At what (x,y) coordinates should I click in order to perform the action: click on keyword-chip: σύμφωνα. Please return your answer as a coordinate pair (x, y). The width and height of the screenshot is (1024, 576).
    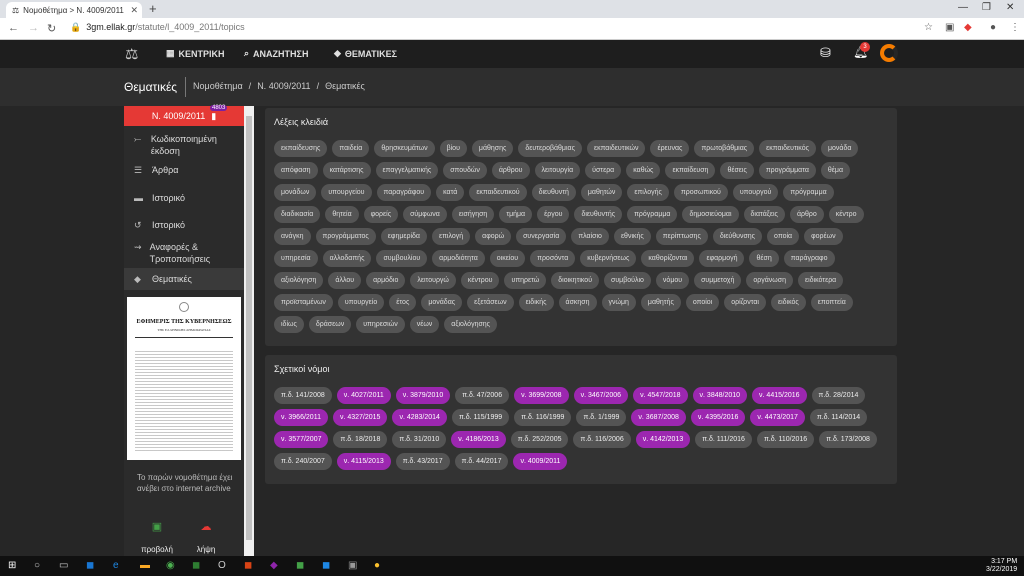
    Looking at the image, I should click on (425, 214).